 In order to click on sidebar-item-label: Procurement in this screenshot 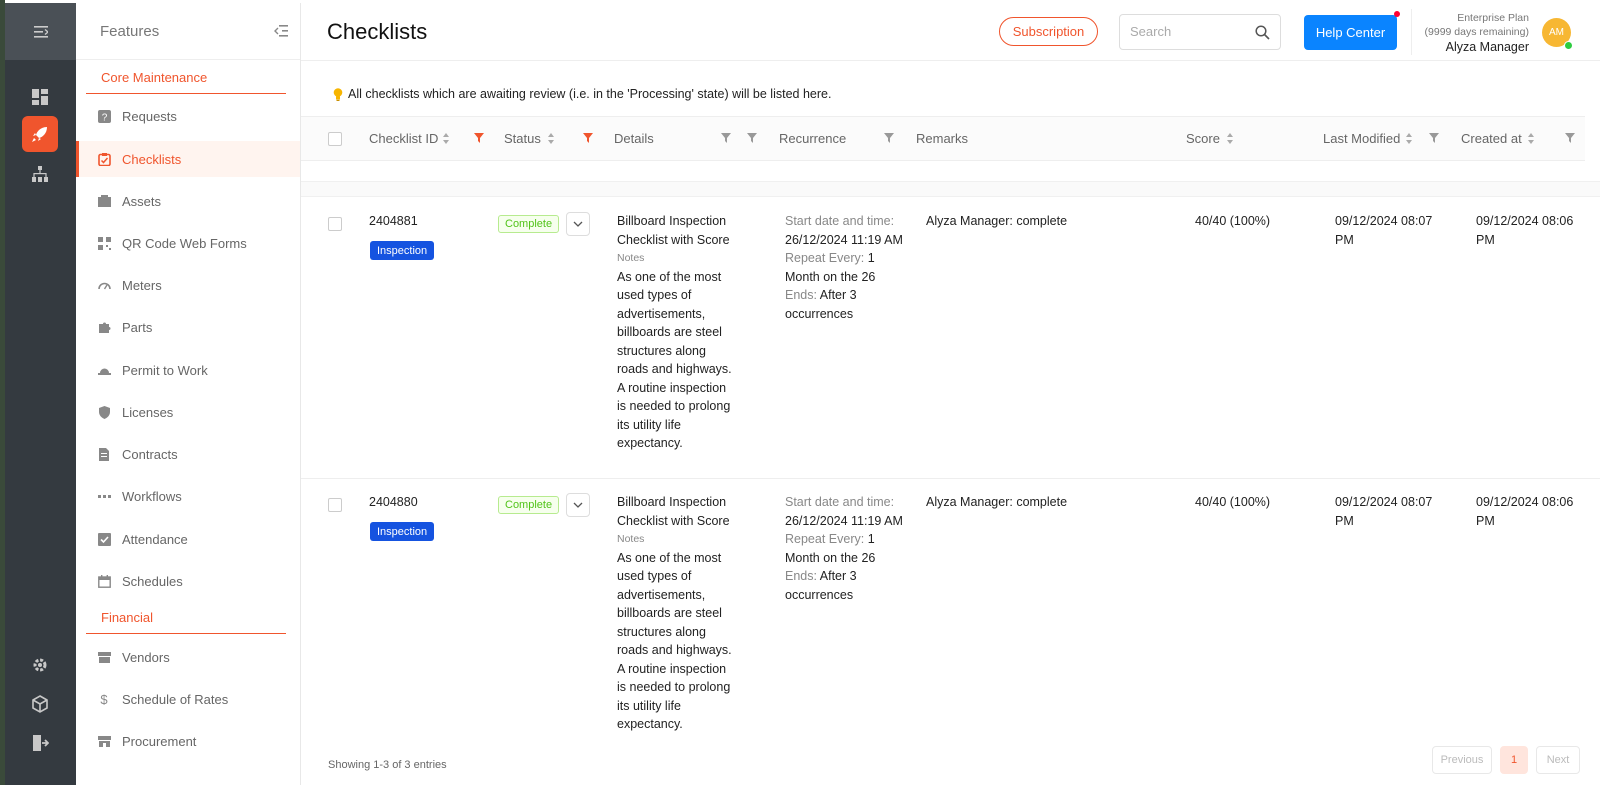, I will do `click(159, 741)`.